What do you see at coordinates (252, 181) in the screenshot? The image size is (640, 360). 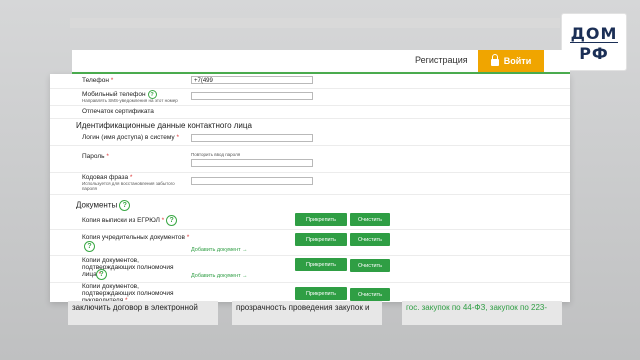 I see `code-phrase-input` at bounding box center [252, 181].